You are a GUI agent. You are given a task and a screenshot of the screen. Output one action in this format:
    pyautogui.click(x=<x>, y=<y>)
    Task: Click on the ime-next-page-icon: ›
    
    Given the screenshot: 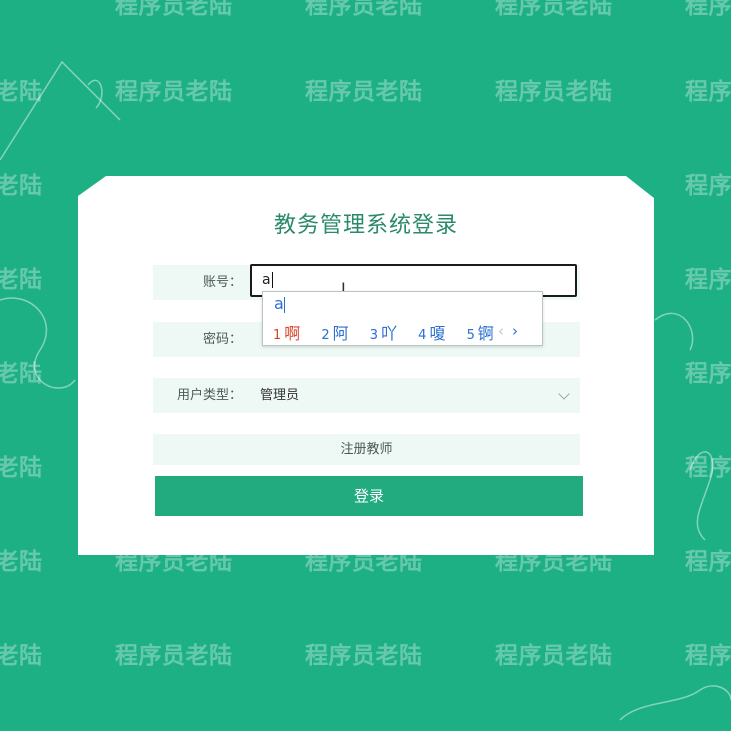 What is the action you would take?
    pyautogui.click(x=515, y=331)
    